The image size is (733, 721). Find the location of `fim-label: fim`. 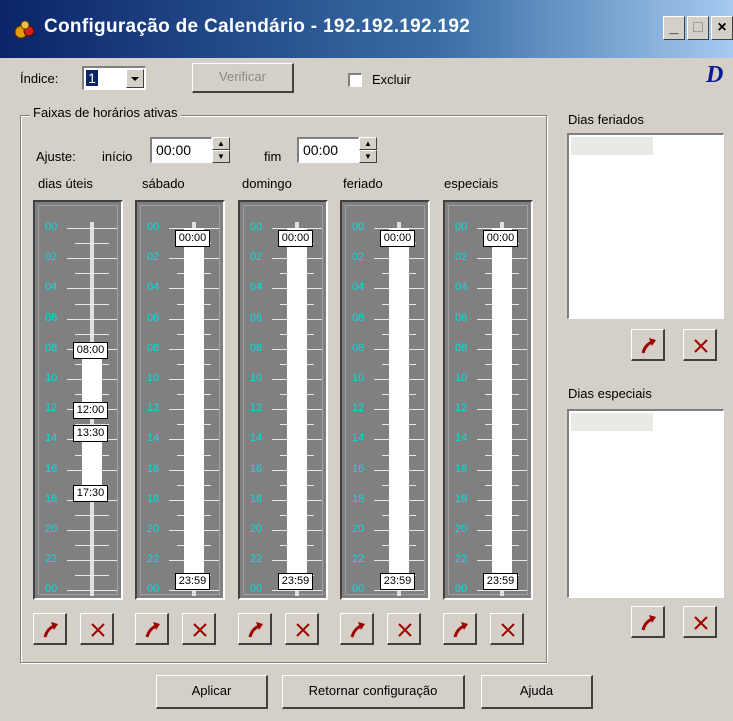

fim-label: fim is located at coordinates (273, 156).